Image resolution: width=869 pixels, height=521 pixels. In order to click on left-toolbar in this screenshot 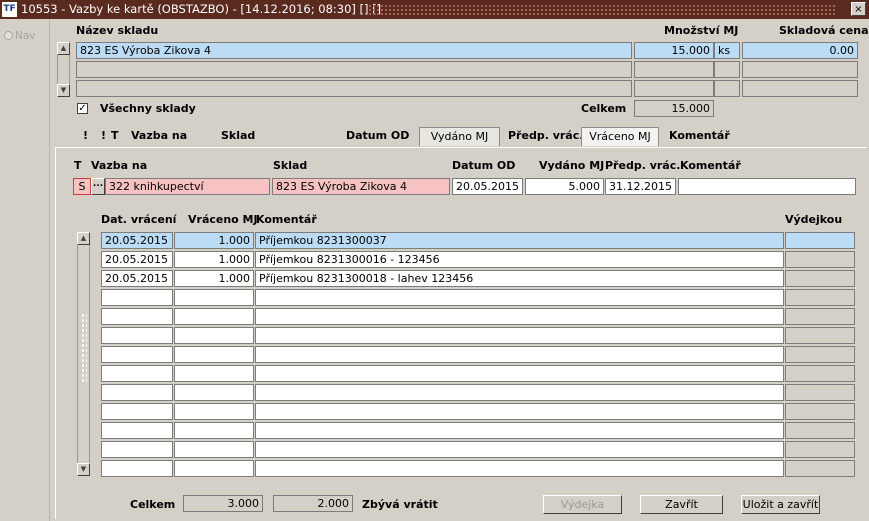, I will do `click(25, 270)`.